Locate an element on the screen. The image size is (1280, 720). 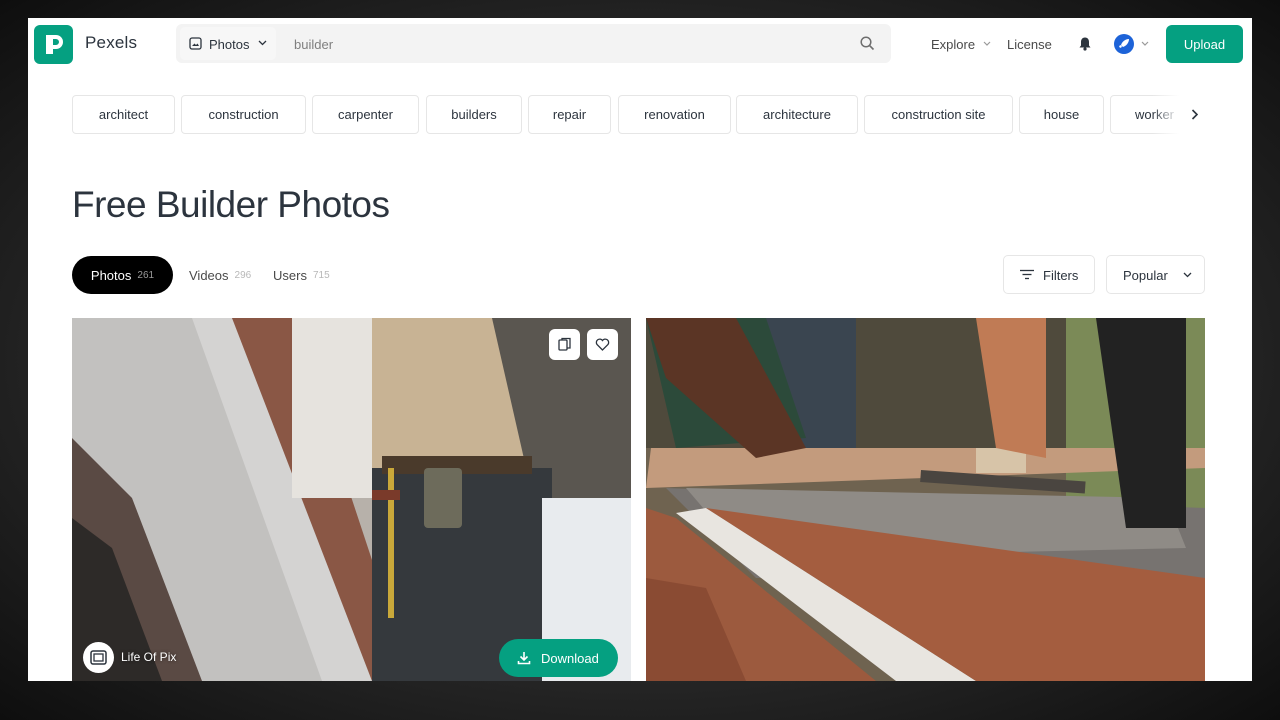
rocket-icon is located at coordinates (1124, 43).